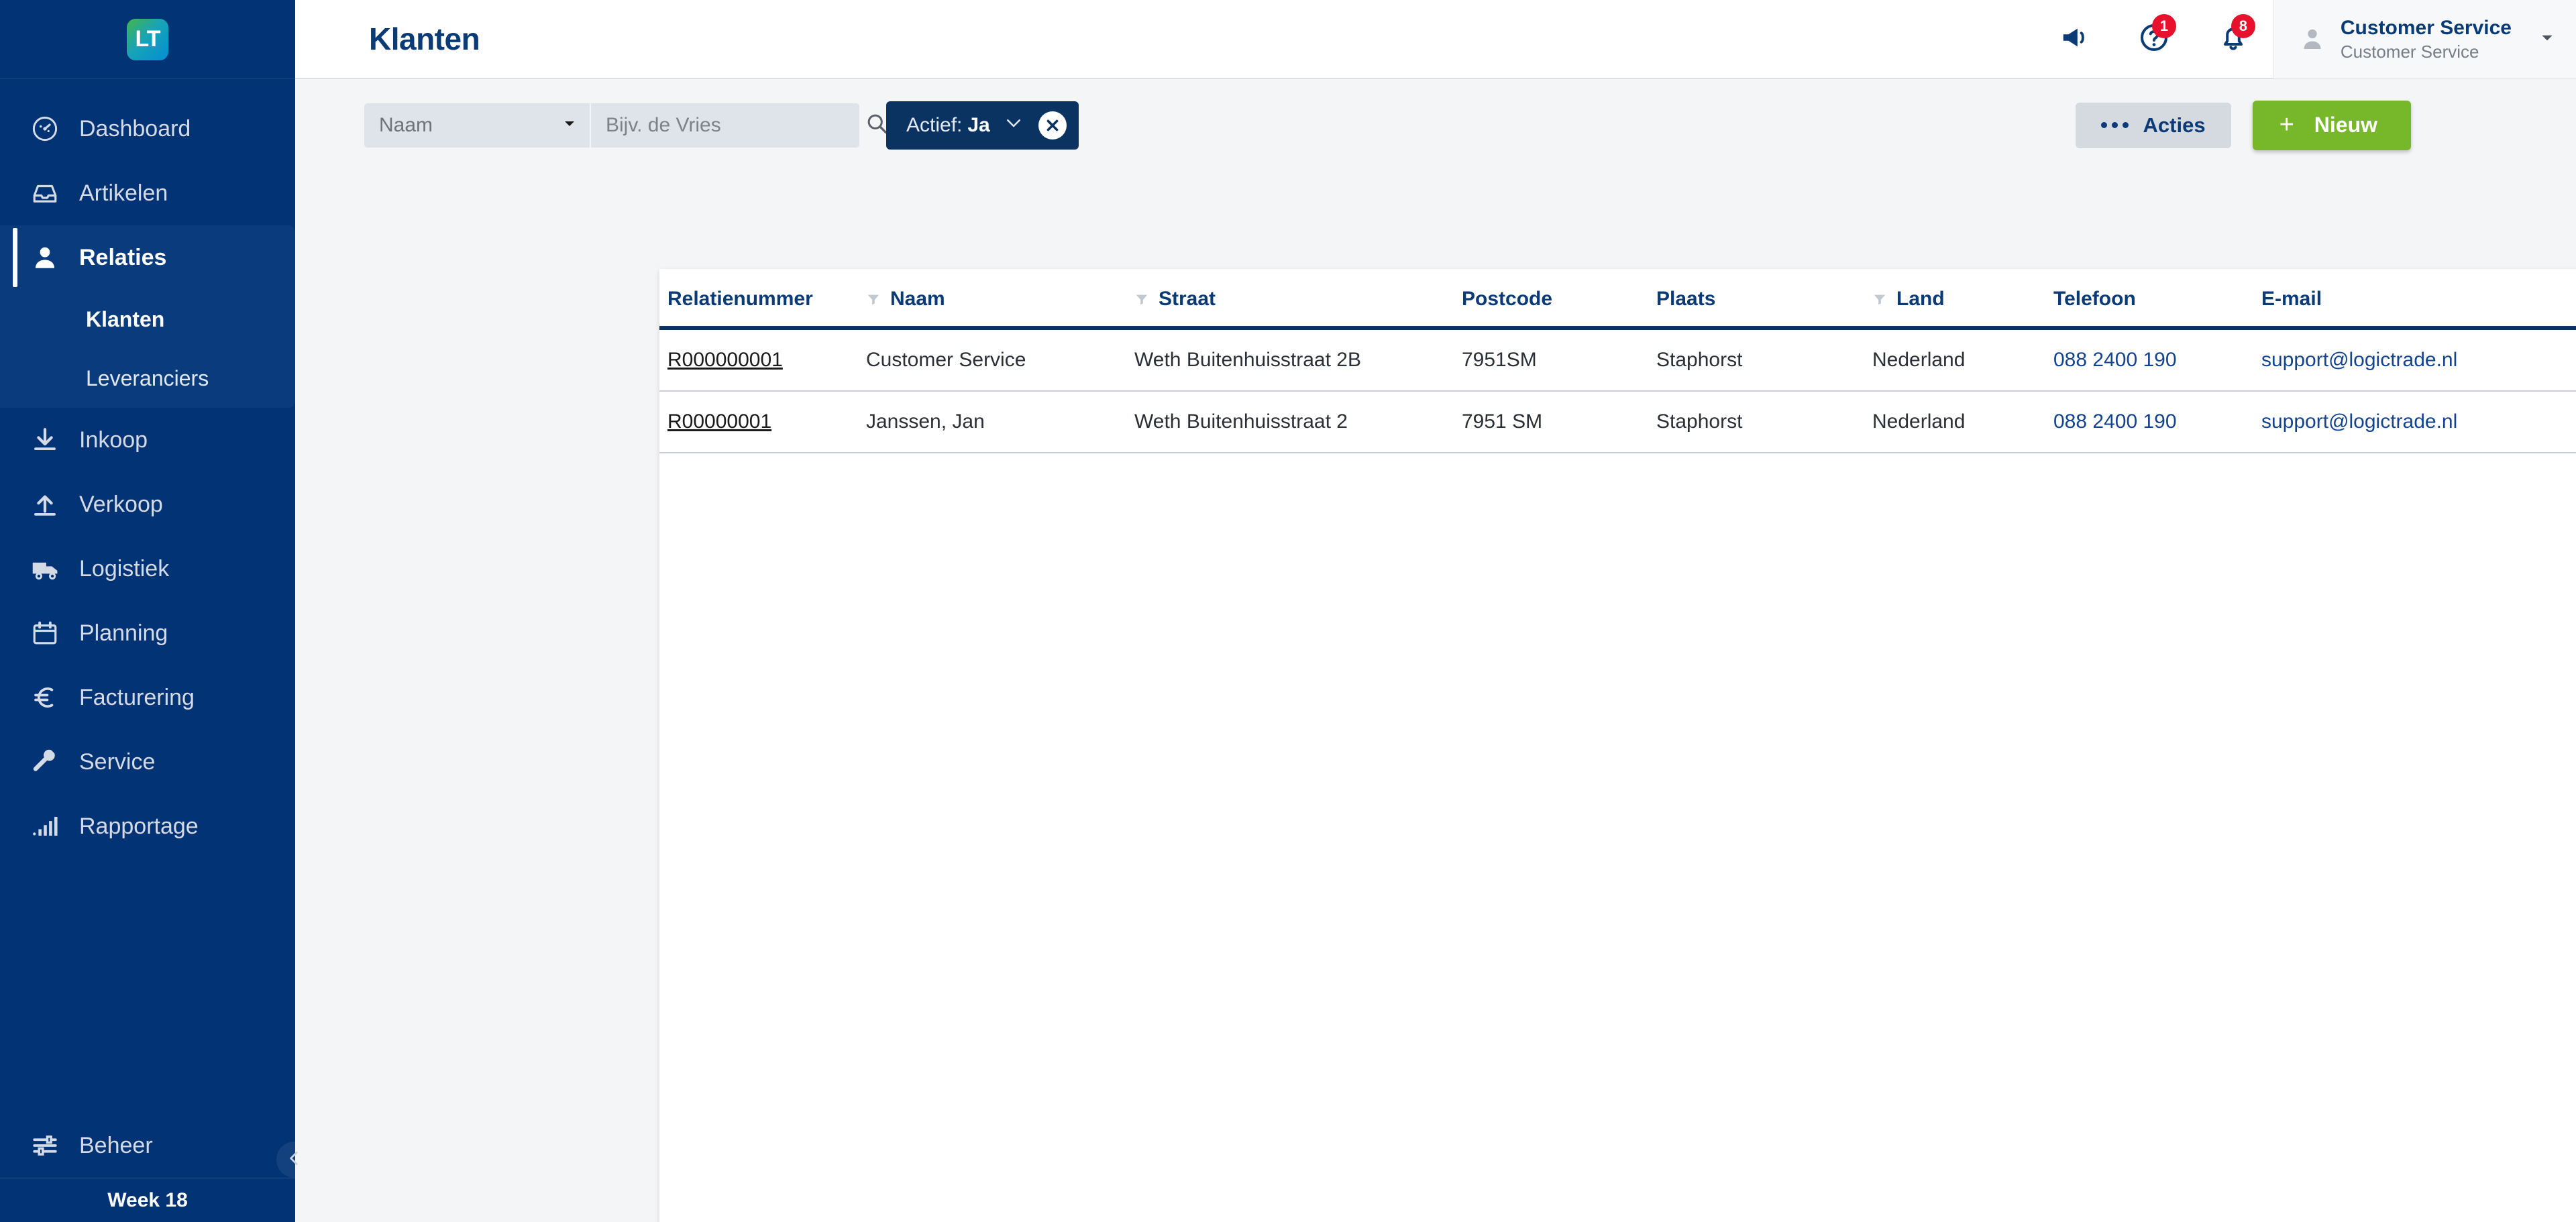 The image size is (2576, 1222). I want to click on app-logo: LT, so click(147, 39).